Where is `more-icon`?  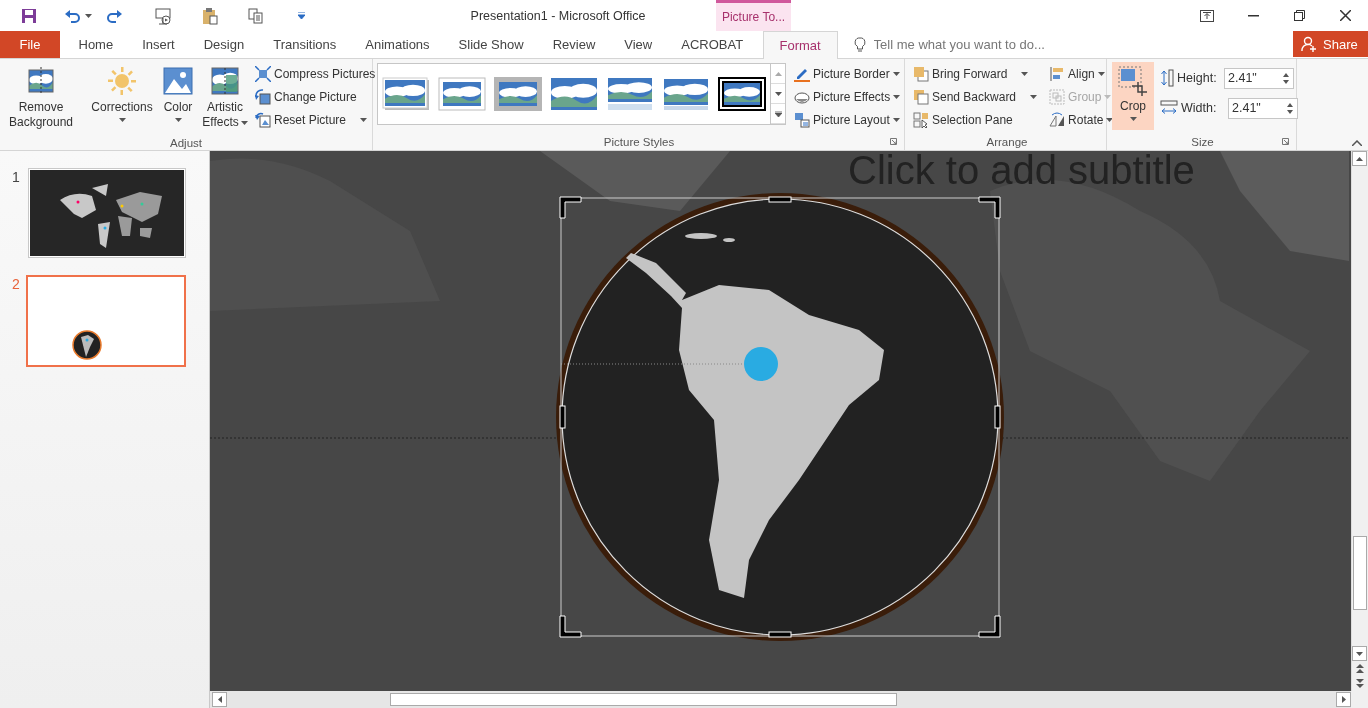
more-icon is located at coordinates (778, 113).